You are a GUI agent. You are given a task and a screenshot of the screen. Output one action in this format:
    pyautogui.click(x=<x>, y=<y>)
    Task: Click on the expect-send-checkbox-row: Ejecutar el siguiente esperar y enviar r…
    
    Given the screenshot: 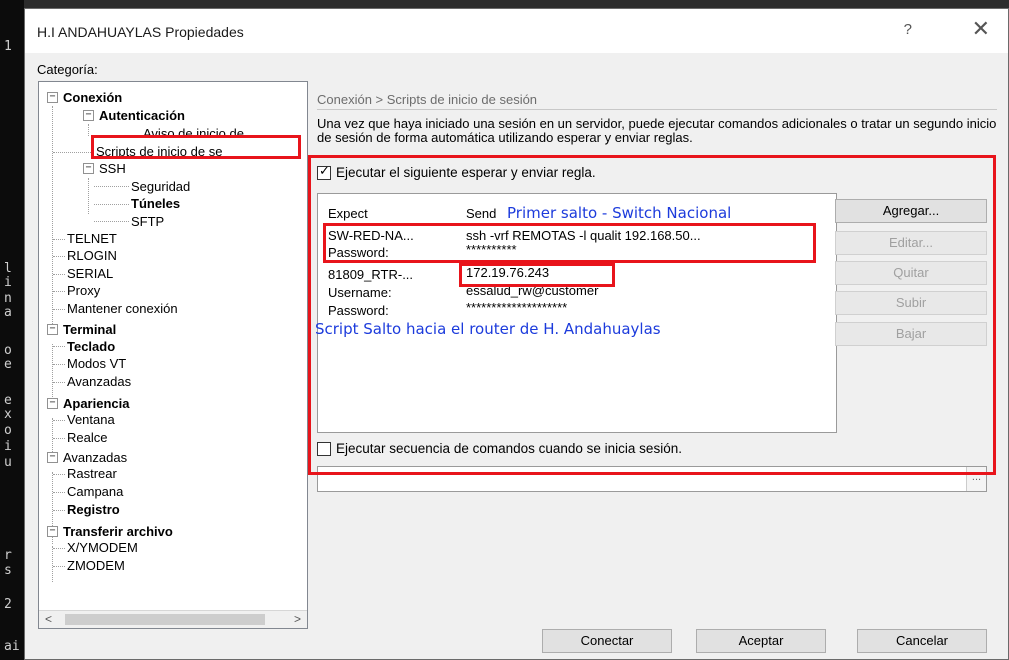 What is the action you would take?
    pyautogui.click(x=456, y=172)
    